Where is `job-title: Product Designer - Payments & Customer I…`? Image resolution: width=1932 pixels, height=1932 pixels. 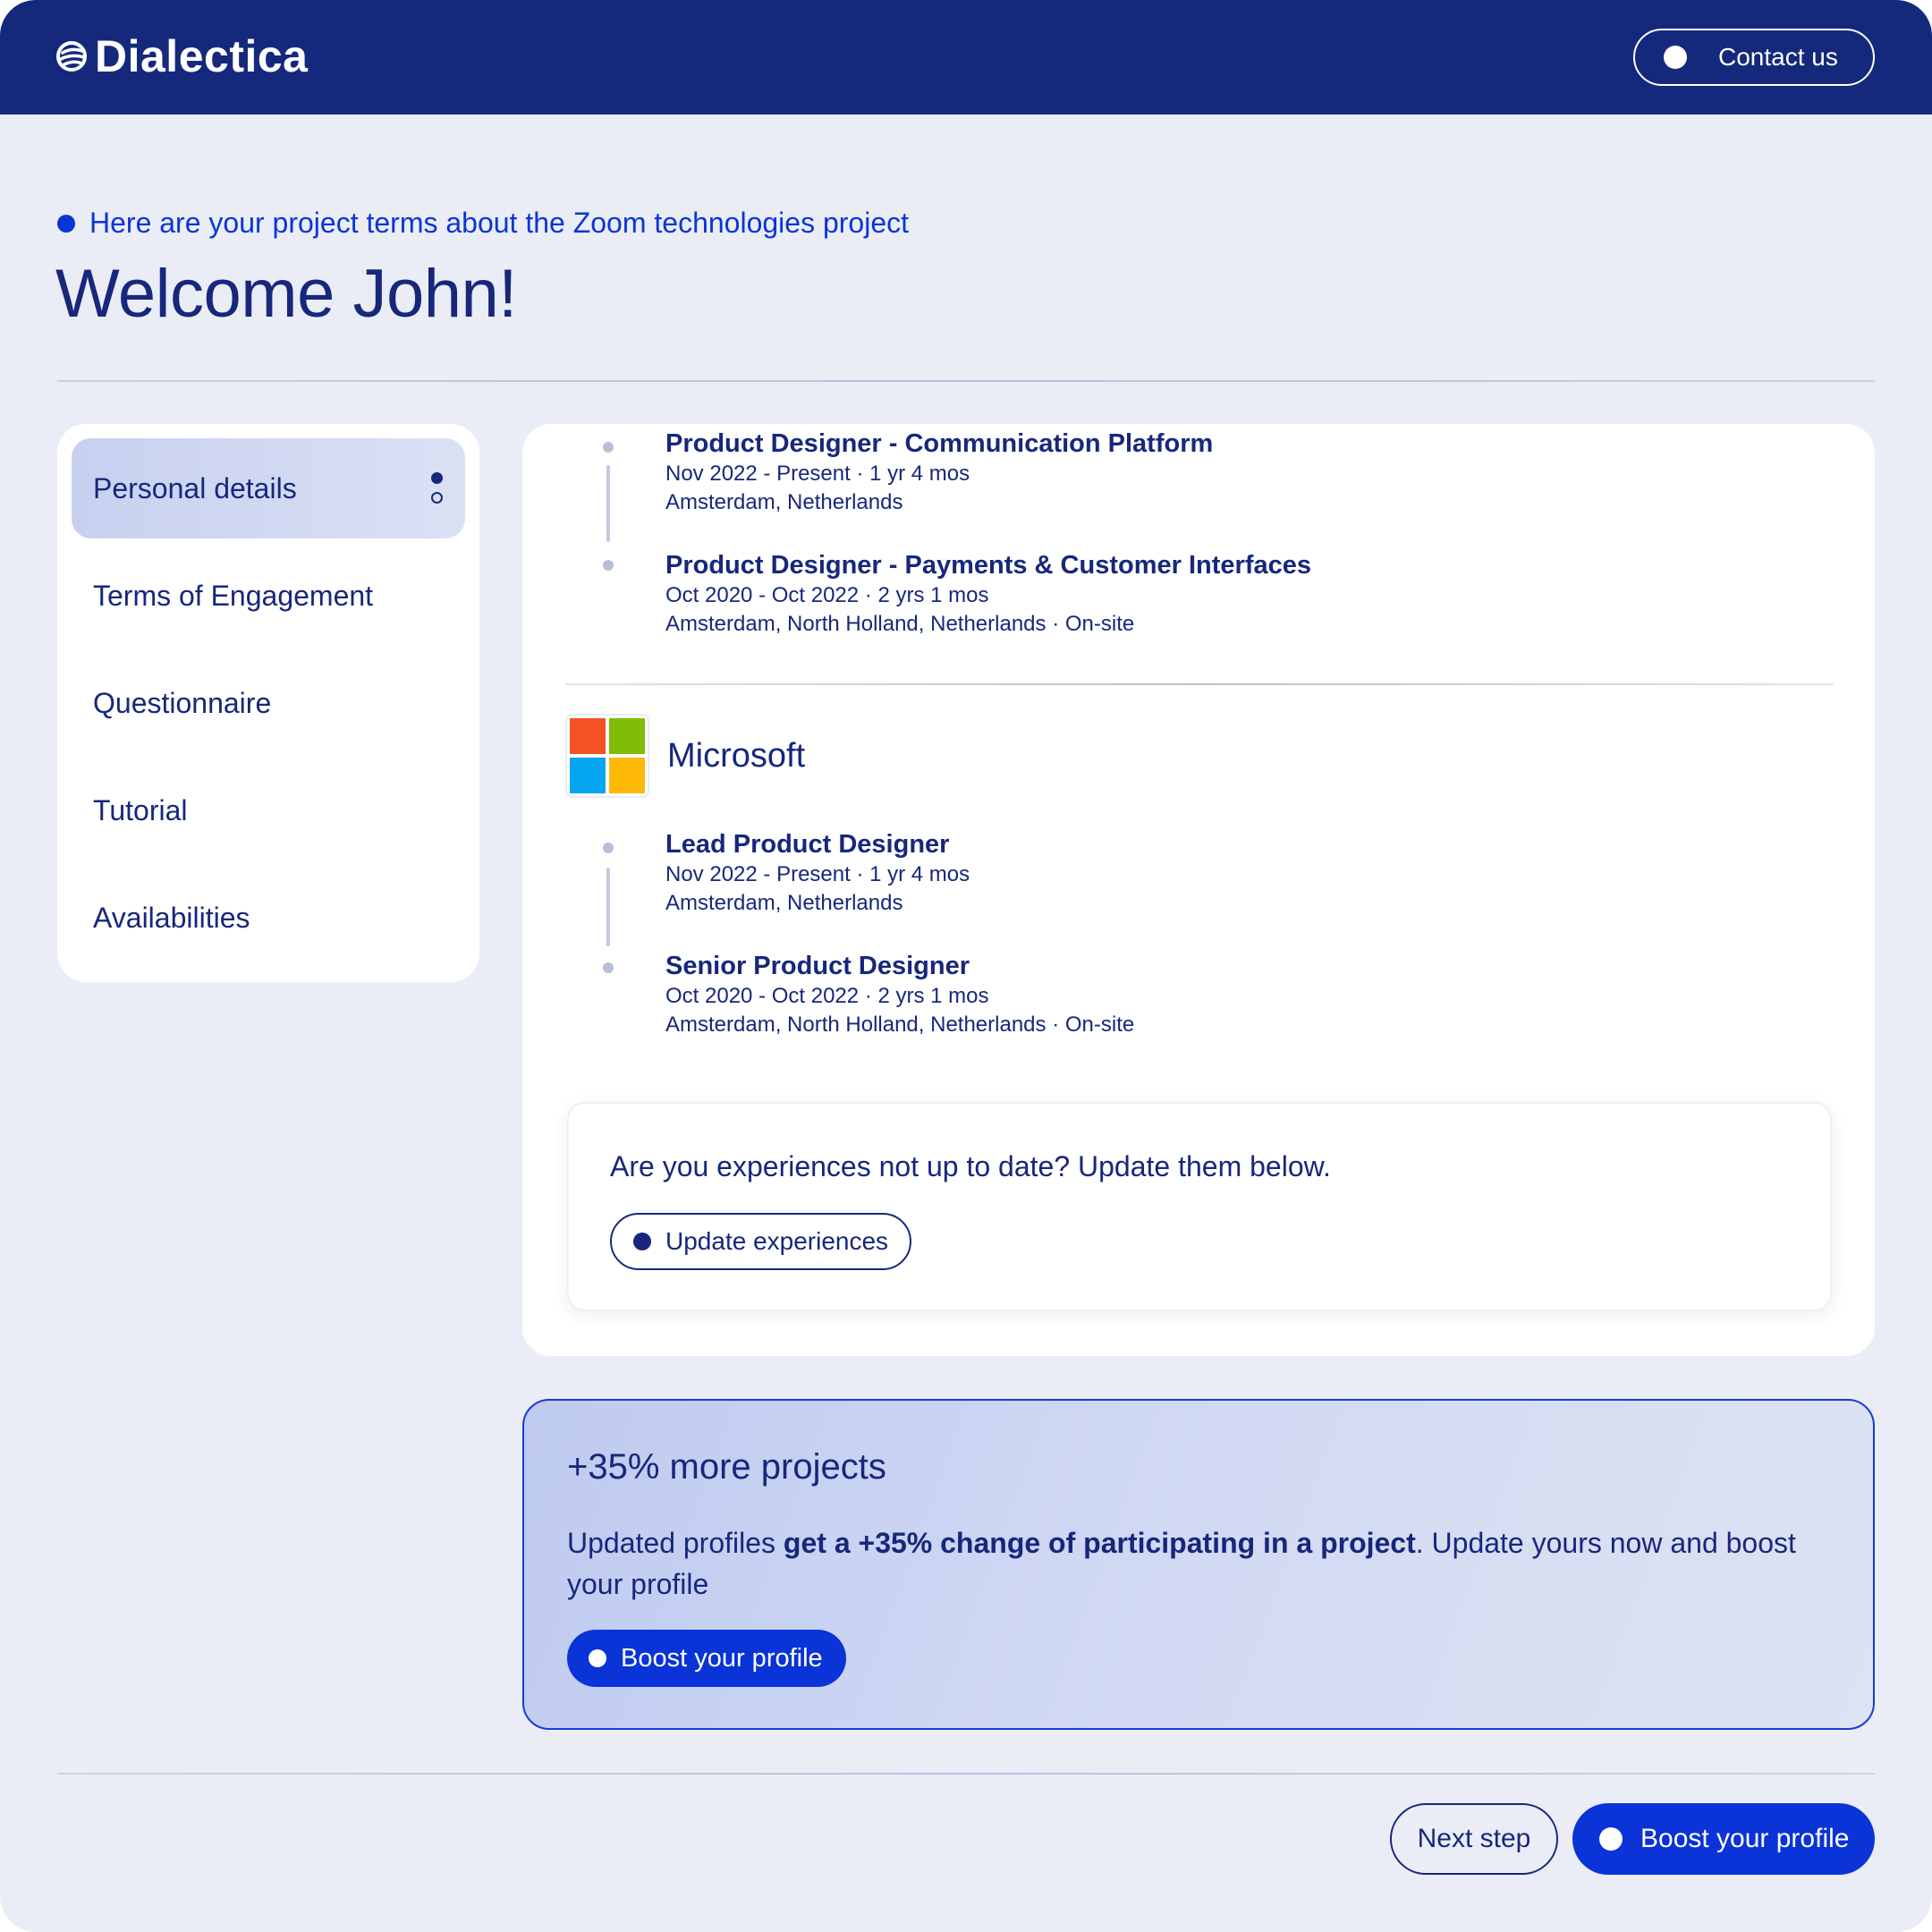 job-title: Product Designer - Payments & Customer I… is located at coordinates (988, 565).